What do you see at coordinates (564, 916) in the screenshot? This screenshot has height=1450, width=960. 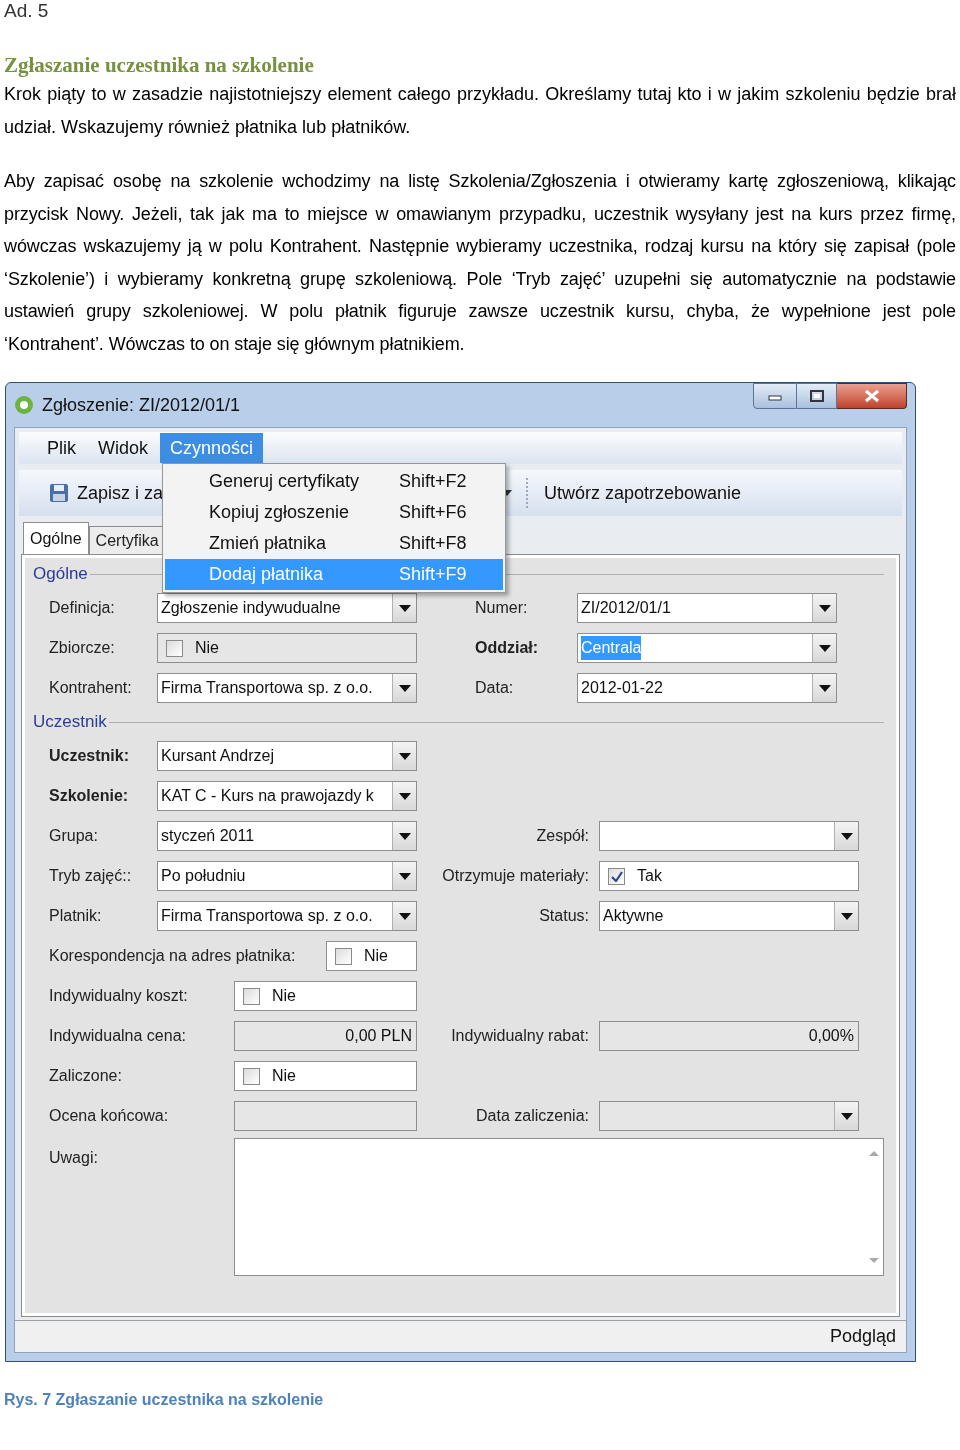 I see `field-label: Status:` at bounding box center [564, 916].